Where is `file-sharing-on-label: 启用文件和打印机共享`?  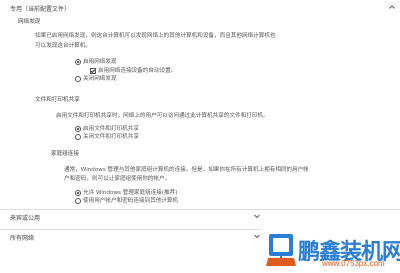 file-sharing-on-label: 启用文件和打印机共享 is located at coordinates (111, 128).